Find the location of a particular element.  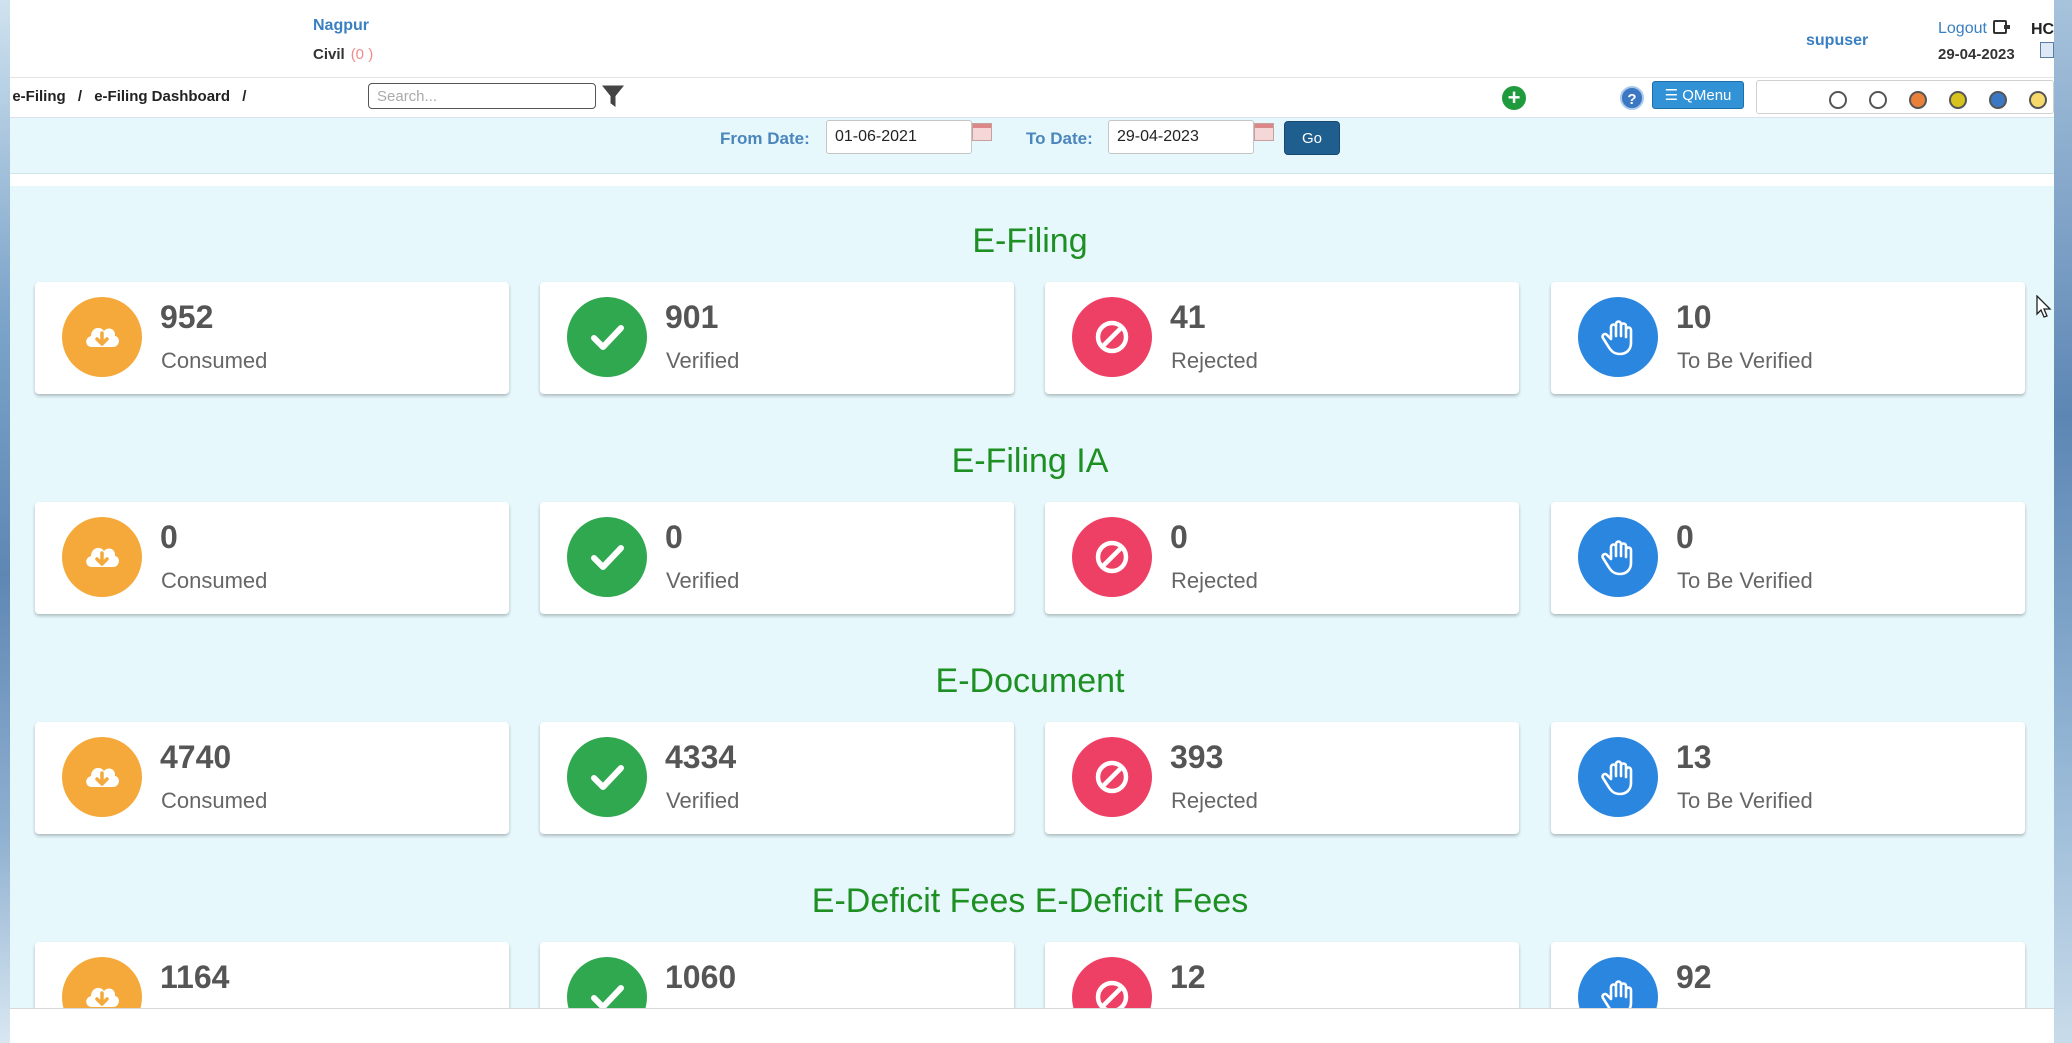

court-side-count: (0 ) is located at coordinates (362, 54).